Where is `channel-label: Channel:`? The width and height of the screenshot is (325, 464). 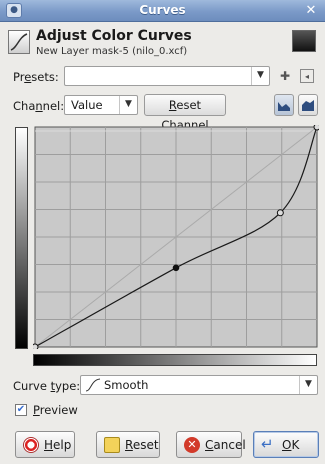 channel-label: Channel: is located at coordinates (39, 106).